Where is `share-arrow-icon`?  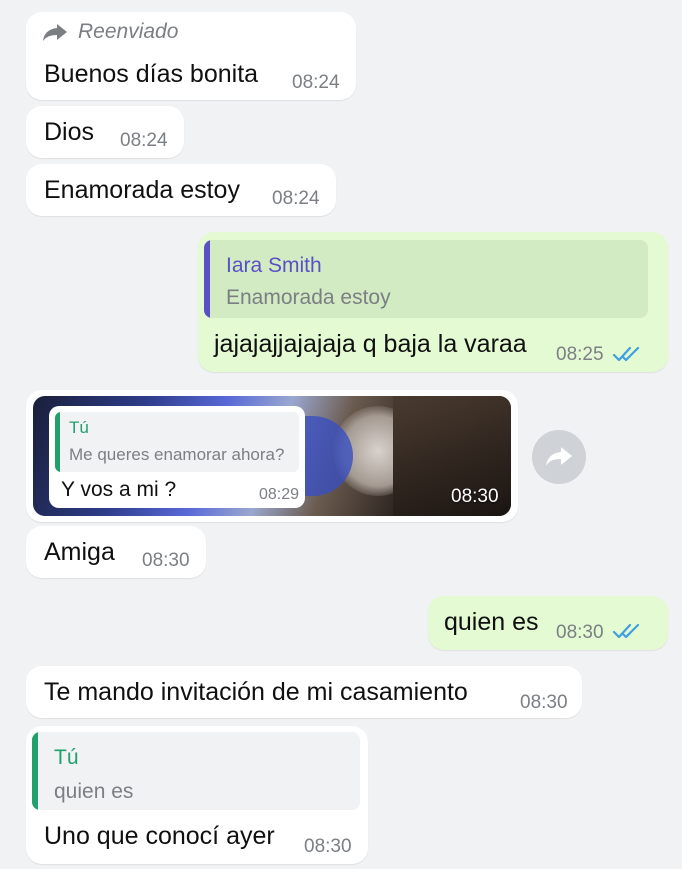
share-arrow-icon is located at coordinates (559, 456).